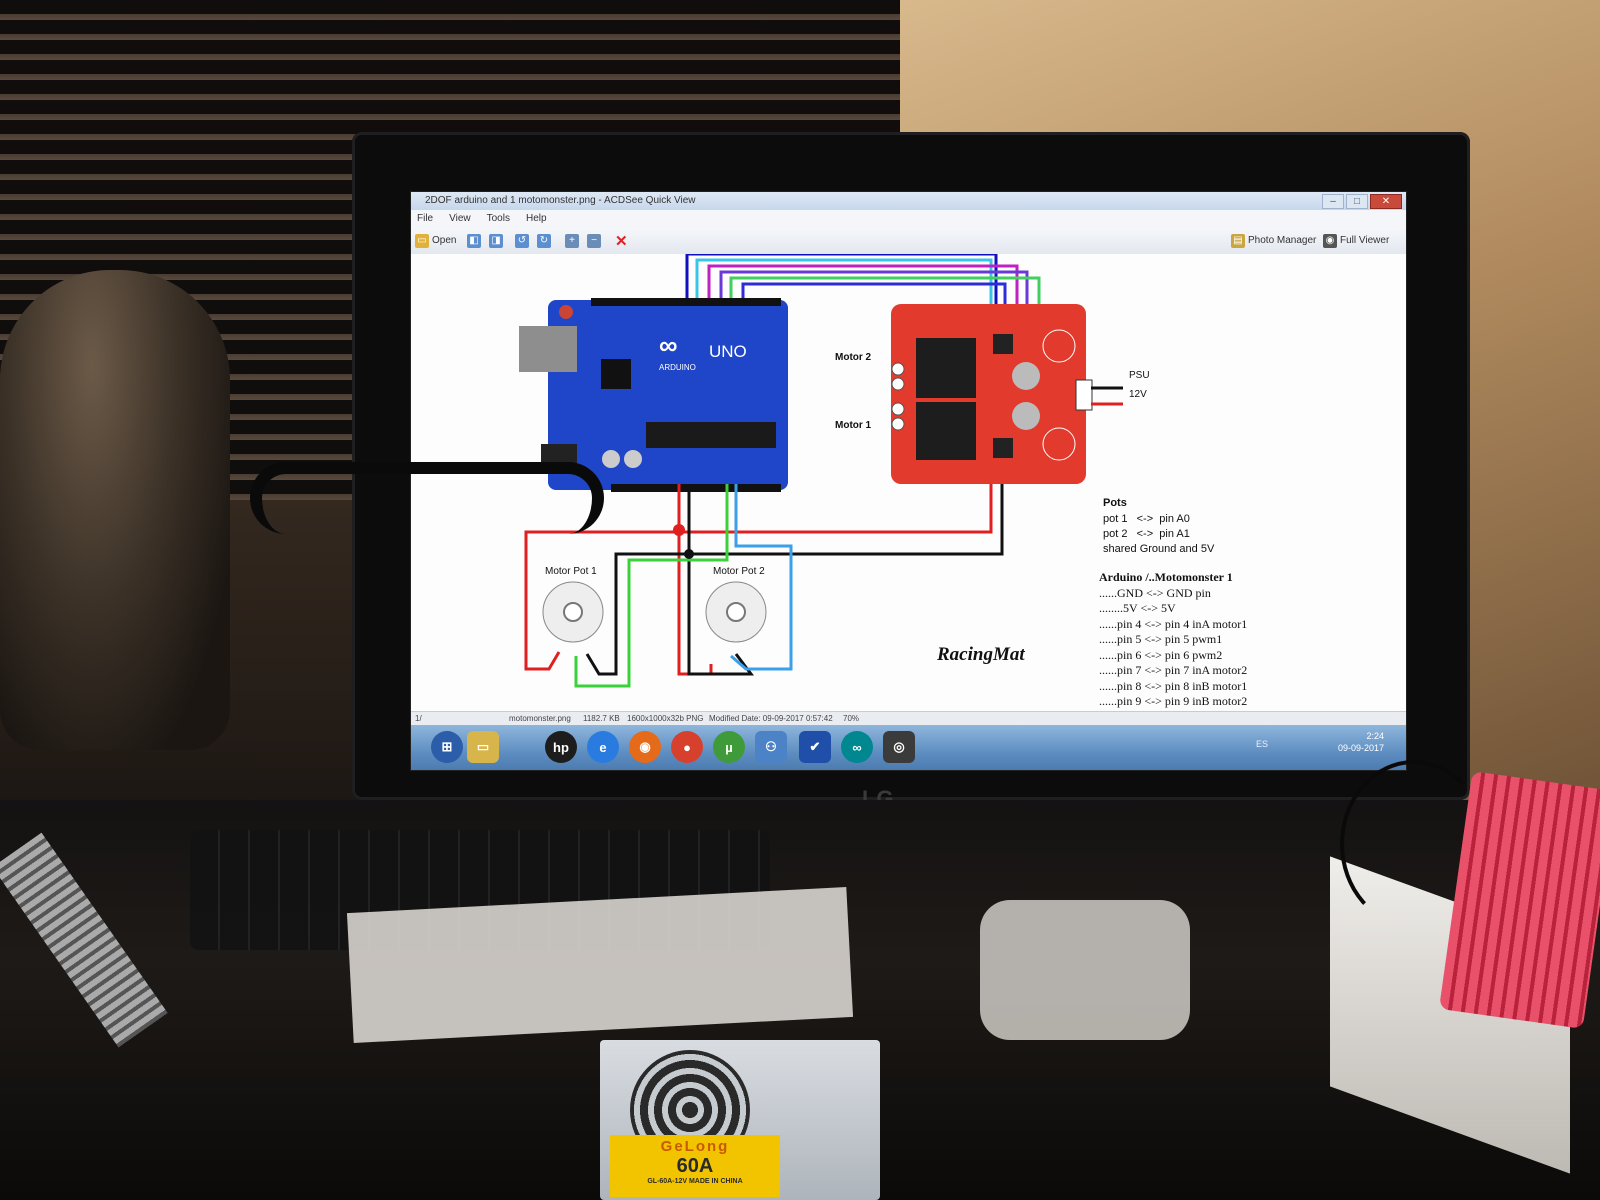 The width and height of the screenshot is (1600, 1200). I want to click on utorrent-icon: µ, so click(729, 747).